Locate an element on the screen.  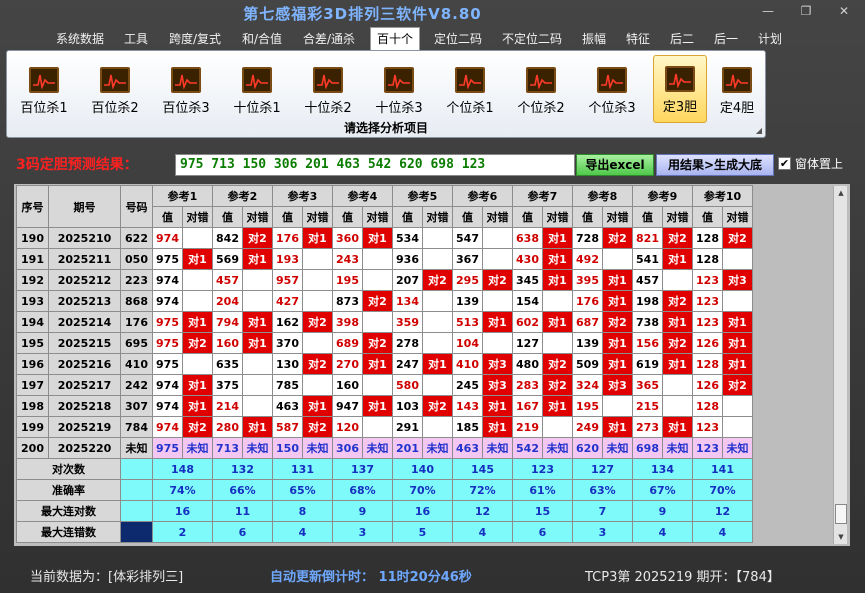
ribbon-button-10: 定3胆 is located at coordinates (680, 89).